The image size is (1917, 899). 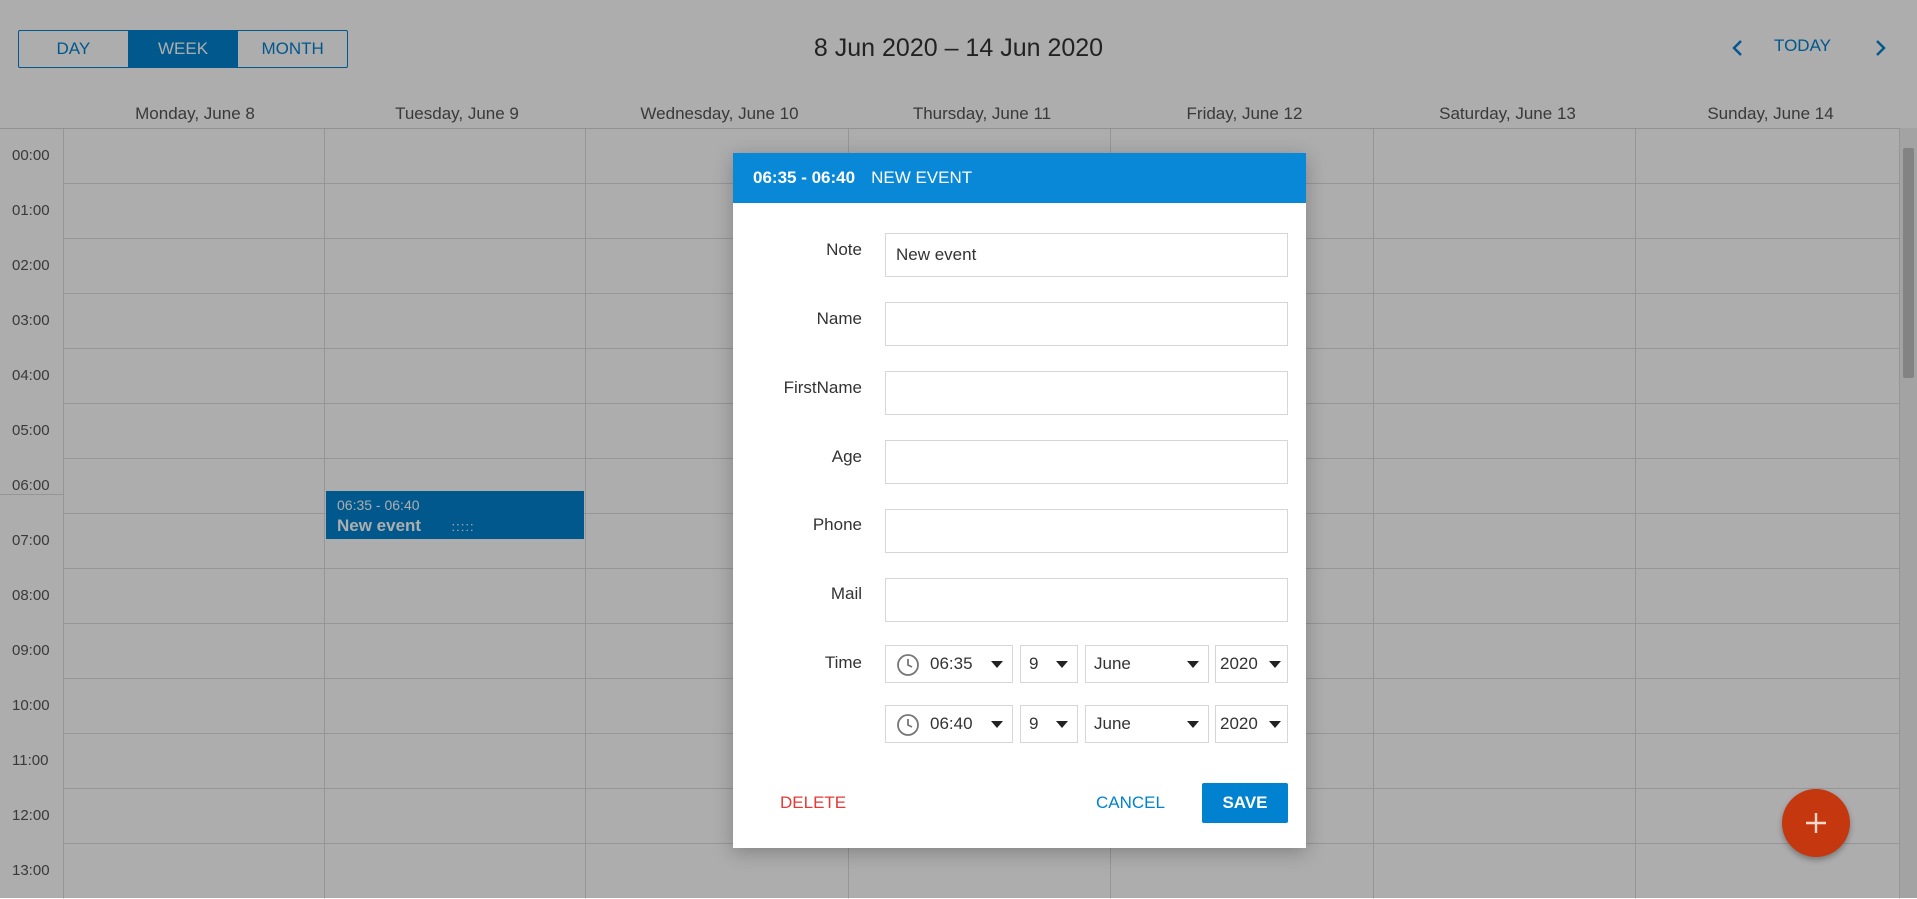 What do you see at coordinates (837, 524) in the screenshot?
I see `phone-label: Phone` at bounding box center [837, 524].